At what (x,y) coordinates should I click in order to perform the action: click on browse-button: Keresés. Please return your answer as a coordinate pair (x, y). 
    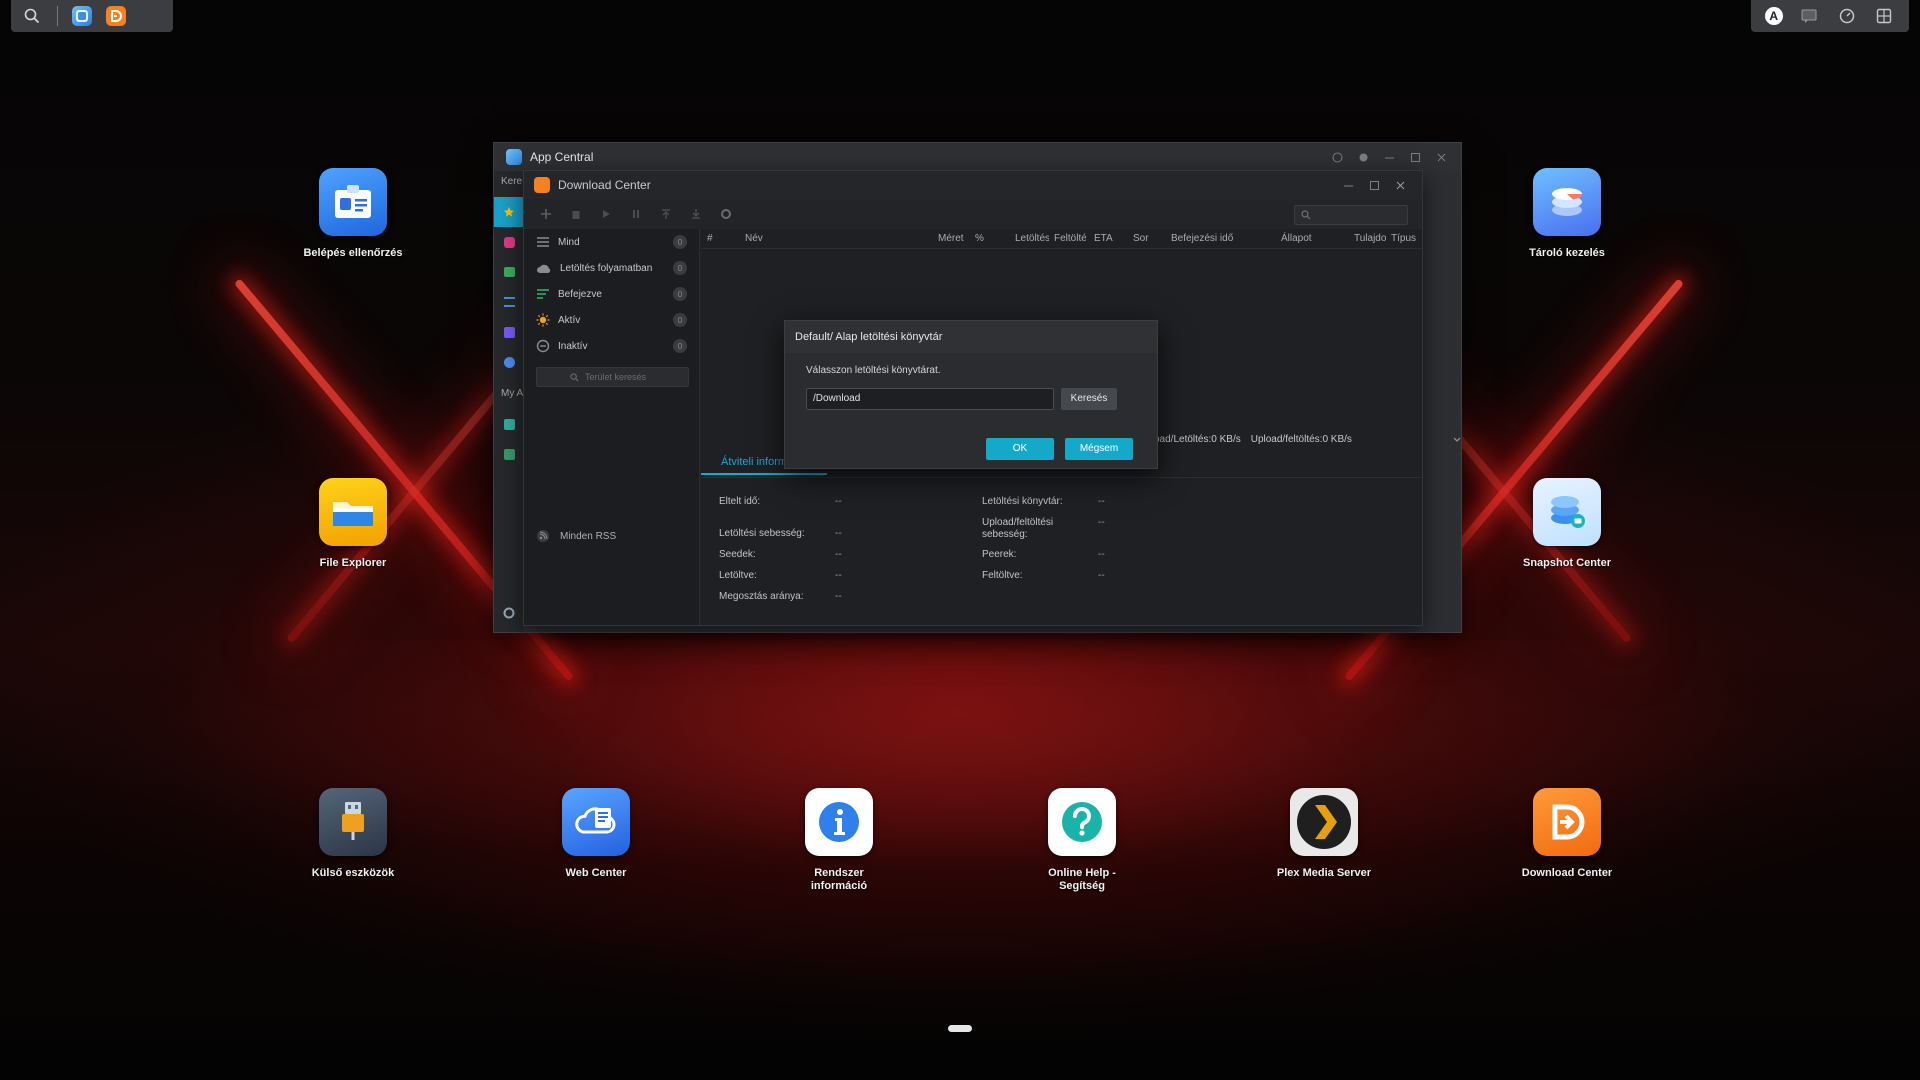
    Looking at the image, I should click on (1089, 399).